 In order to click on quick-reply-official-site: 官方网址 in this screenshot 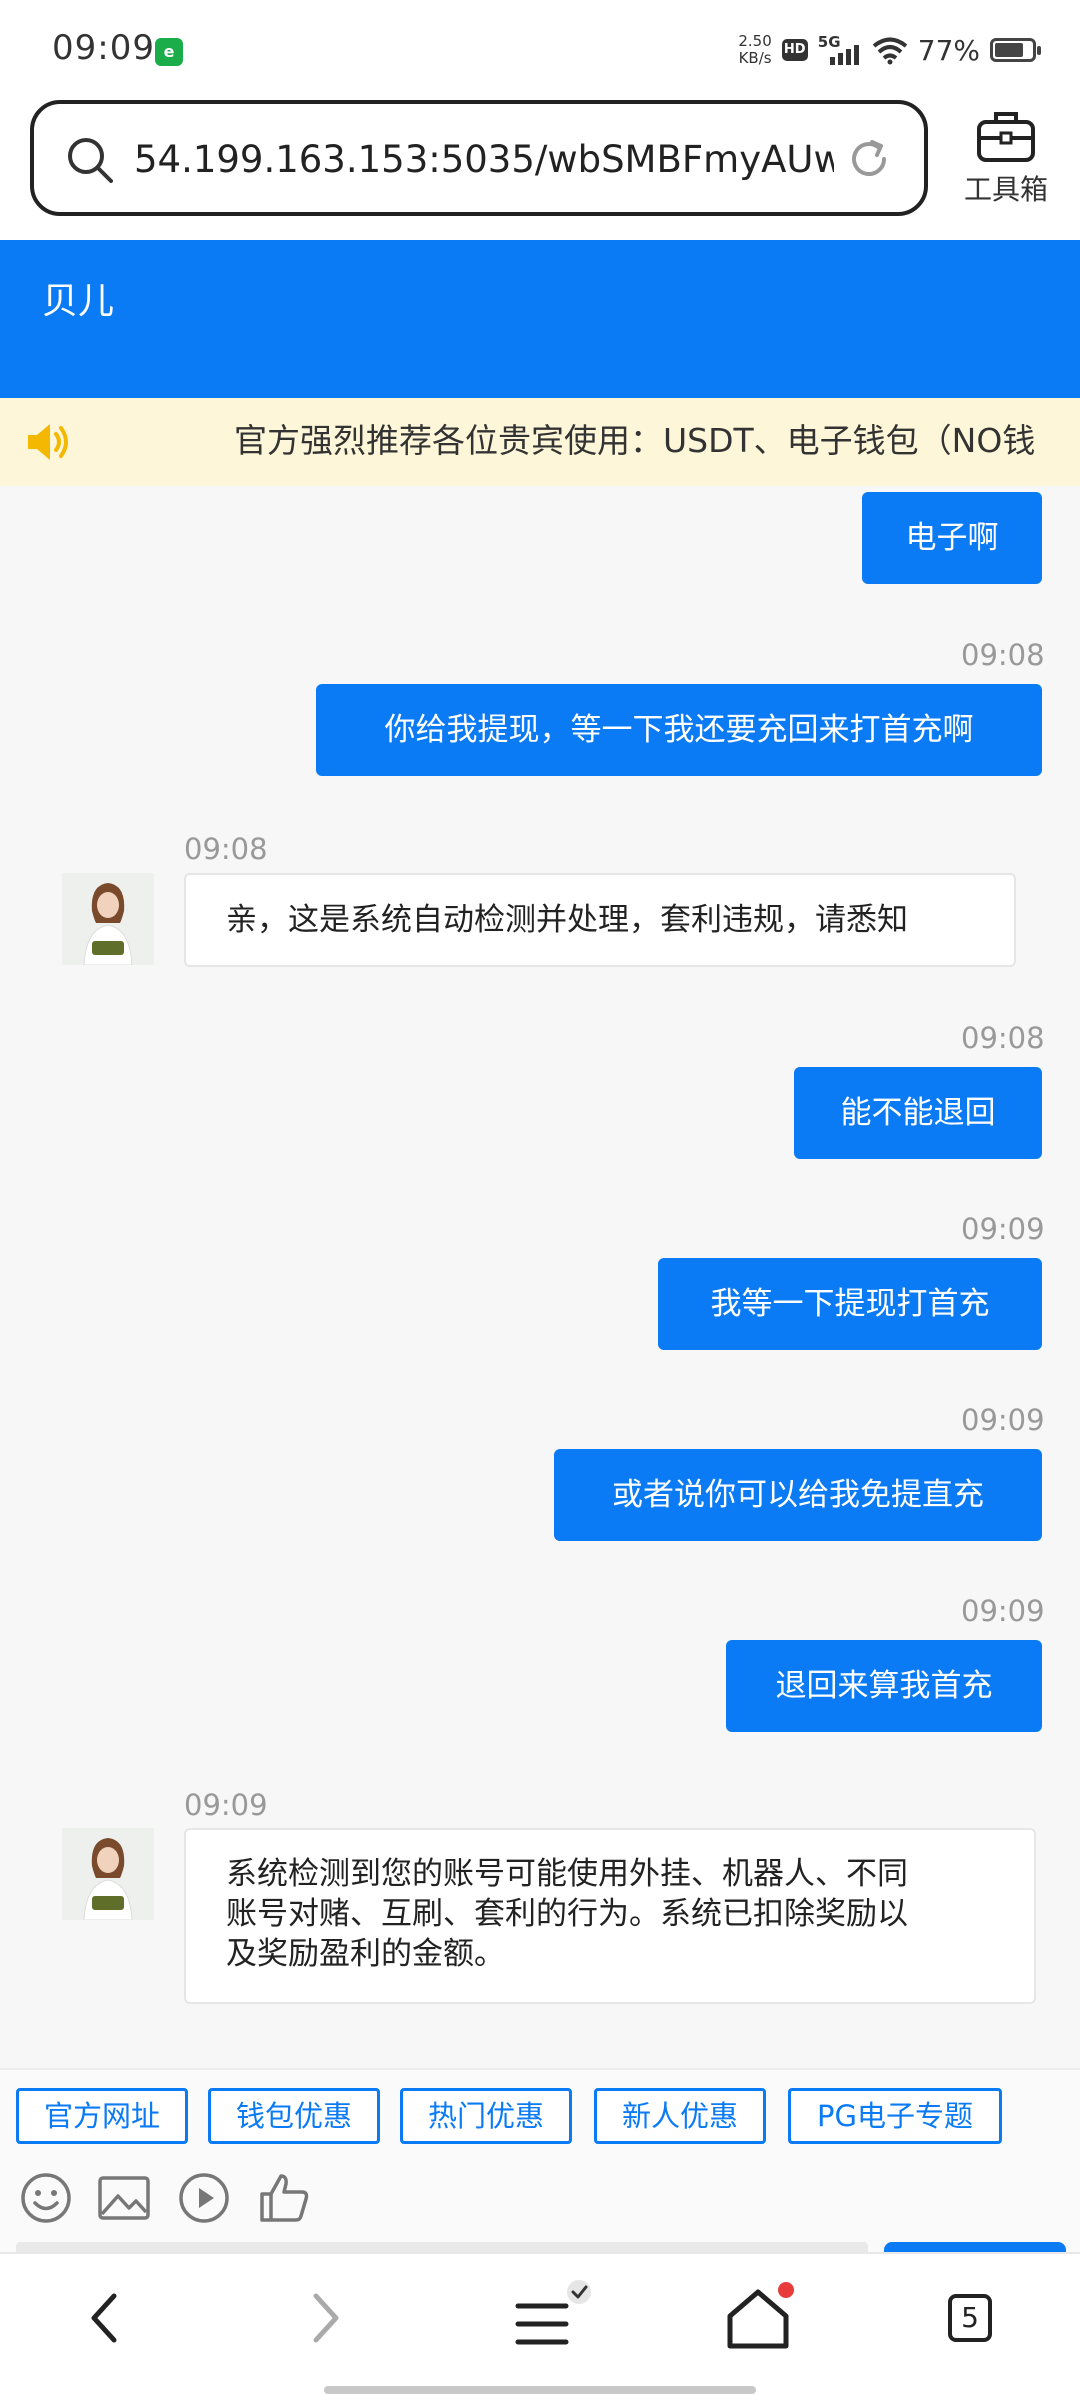, I will do `click(102, 2116)`.